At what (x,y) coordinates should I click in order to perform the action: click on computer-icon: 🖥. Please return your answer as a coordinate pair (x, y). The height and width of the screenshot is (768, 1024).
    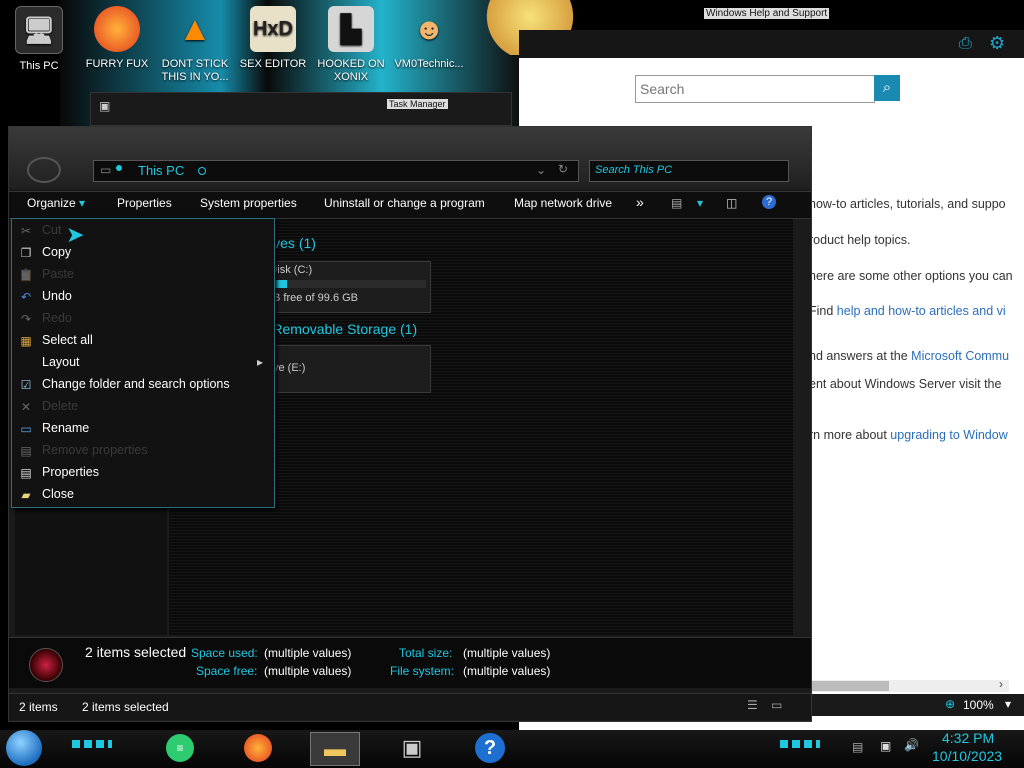
    Looking at the image, I should click on (39, 30).